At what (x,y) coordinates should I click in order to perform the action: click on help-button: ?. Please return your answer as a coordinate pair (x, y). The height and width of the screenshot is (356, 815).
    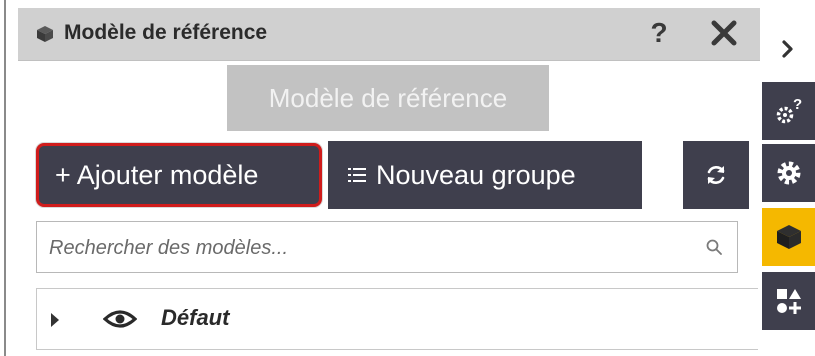
    Looking at the image, I should click on (659, 33).